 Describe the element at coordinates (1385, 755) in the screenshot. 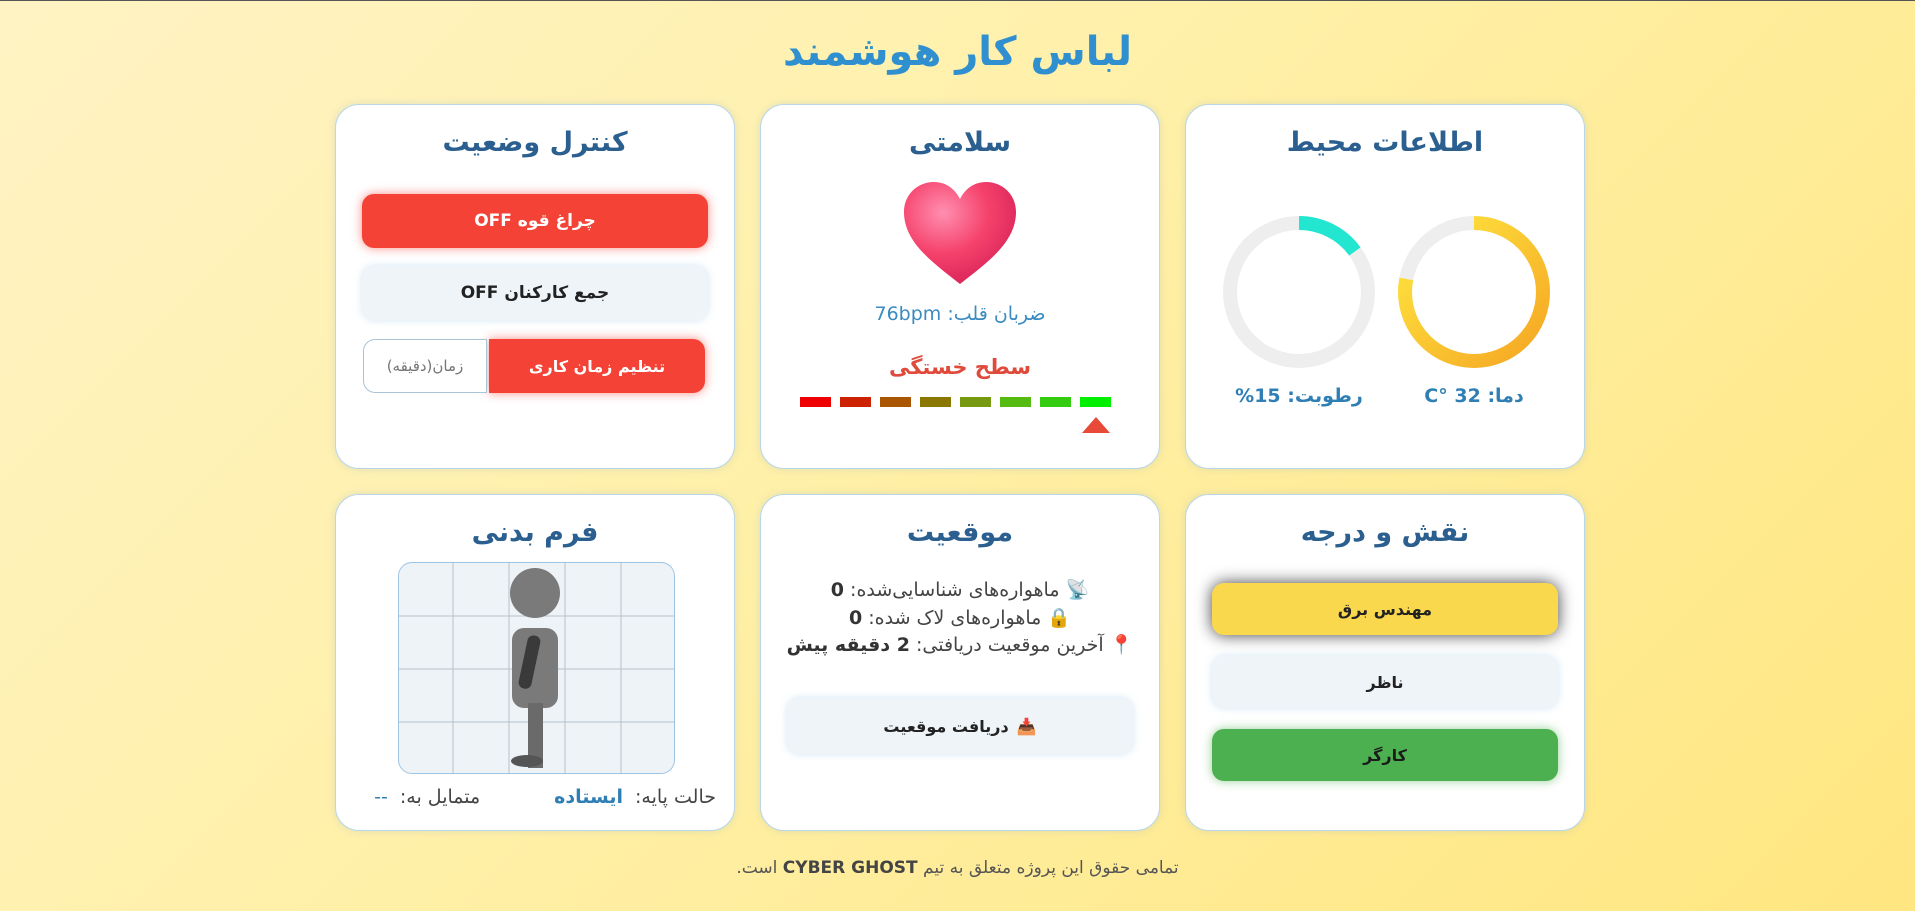

I see `role-worker-button: کارگر` at that location.